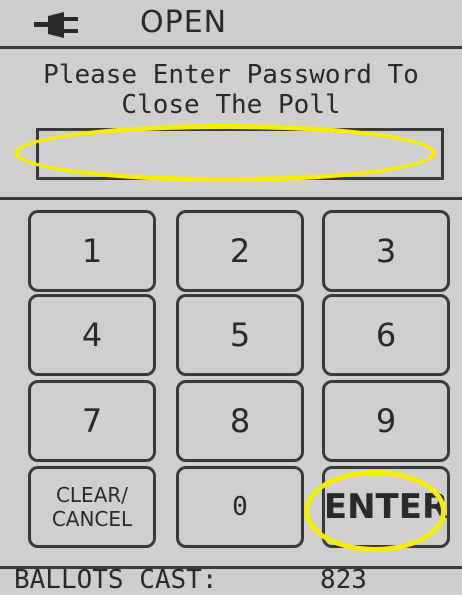  What do you see at coordinates (386, 251) in the screenshot?
I see `key-3: 3` at bounding box center [386, 251].